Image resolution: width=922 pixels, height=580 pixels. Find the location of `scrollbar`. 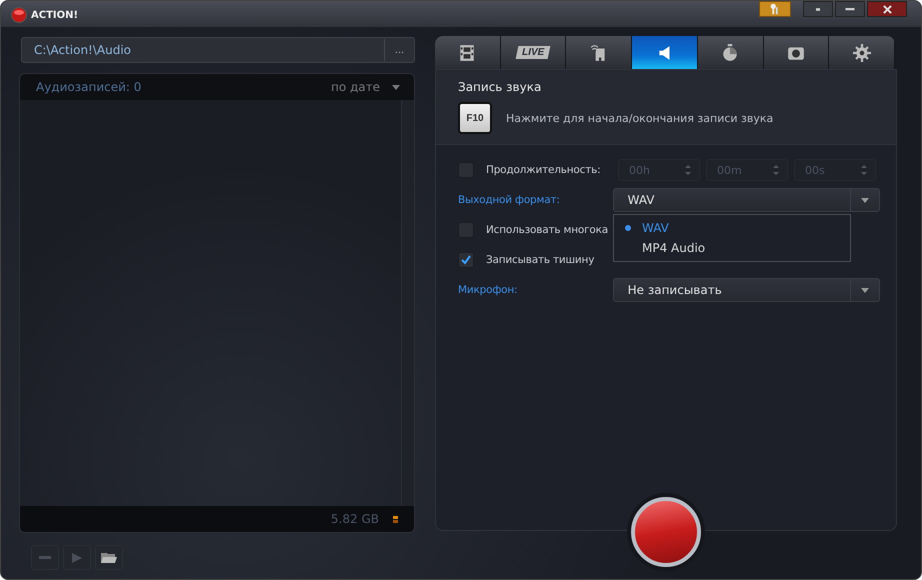

scrollbar is located at coordinates (407, 303).